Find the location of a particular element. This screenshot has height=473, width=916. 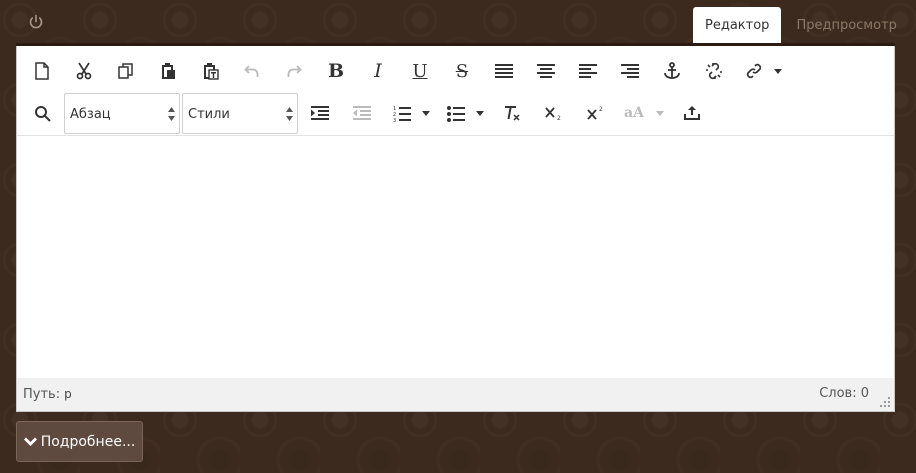

power-icon is located at coordinates (36, 22).